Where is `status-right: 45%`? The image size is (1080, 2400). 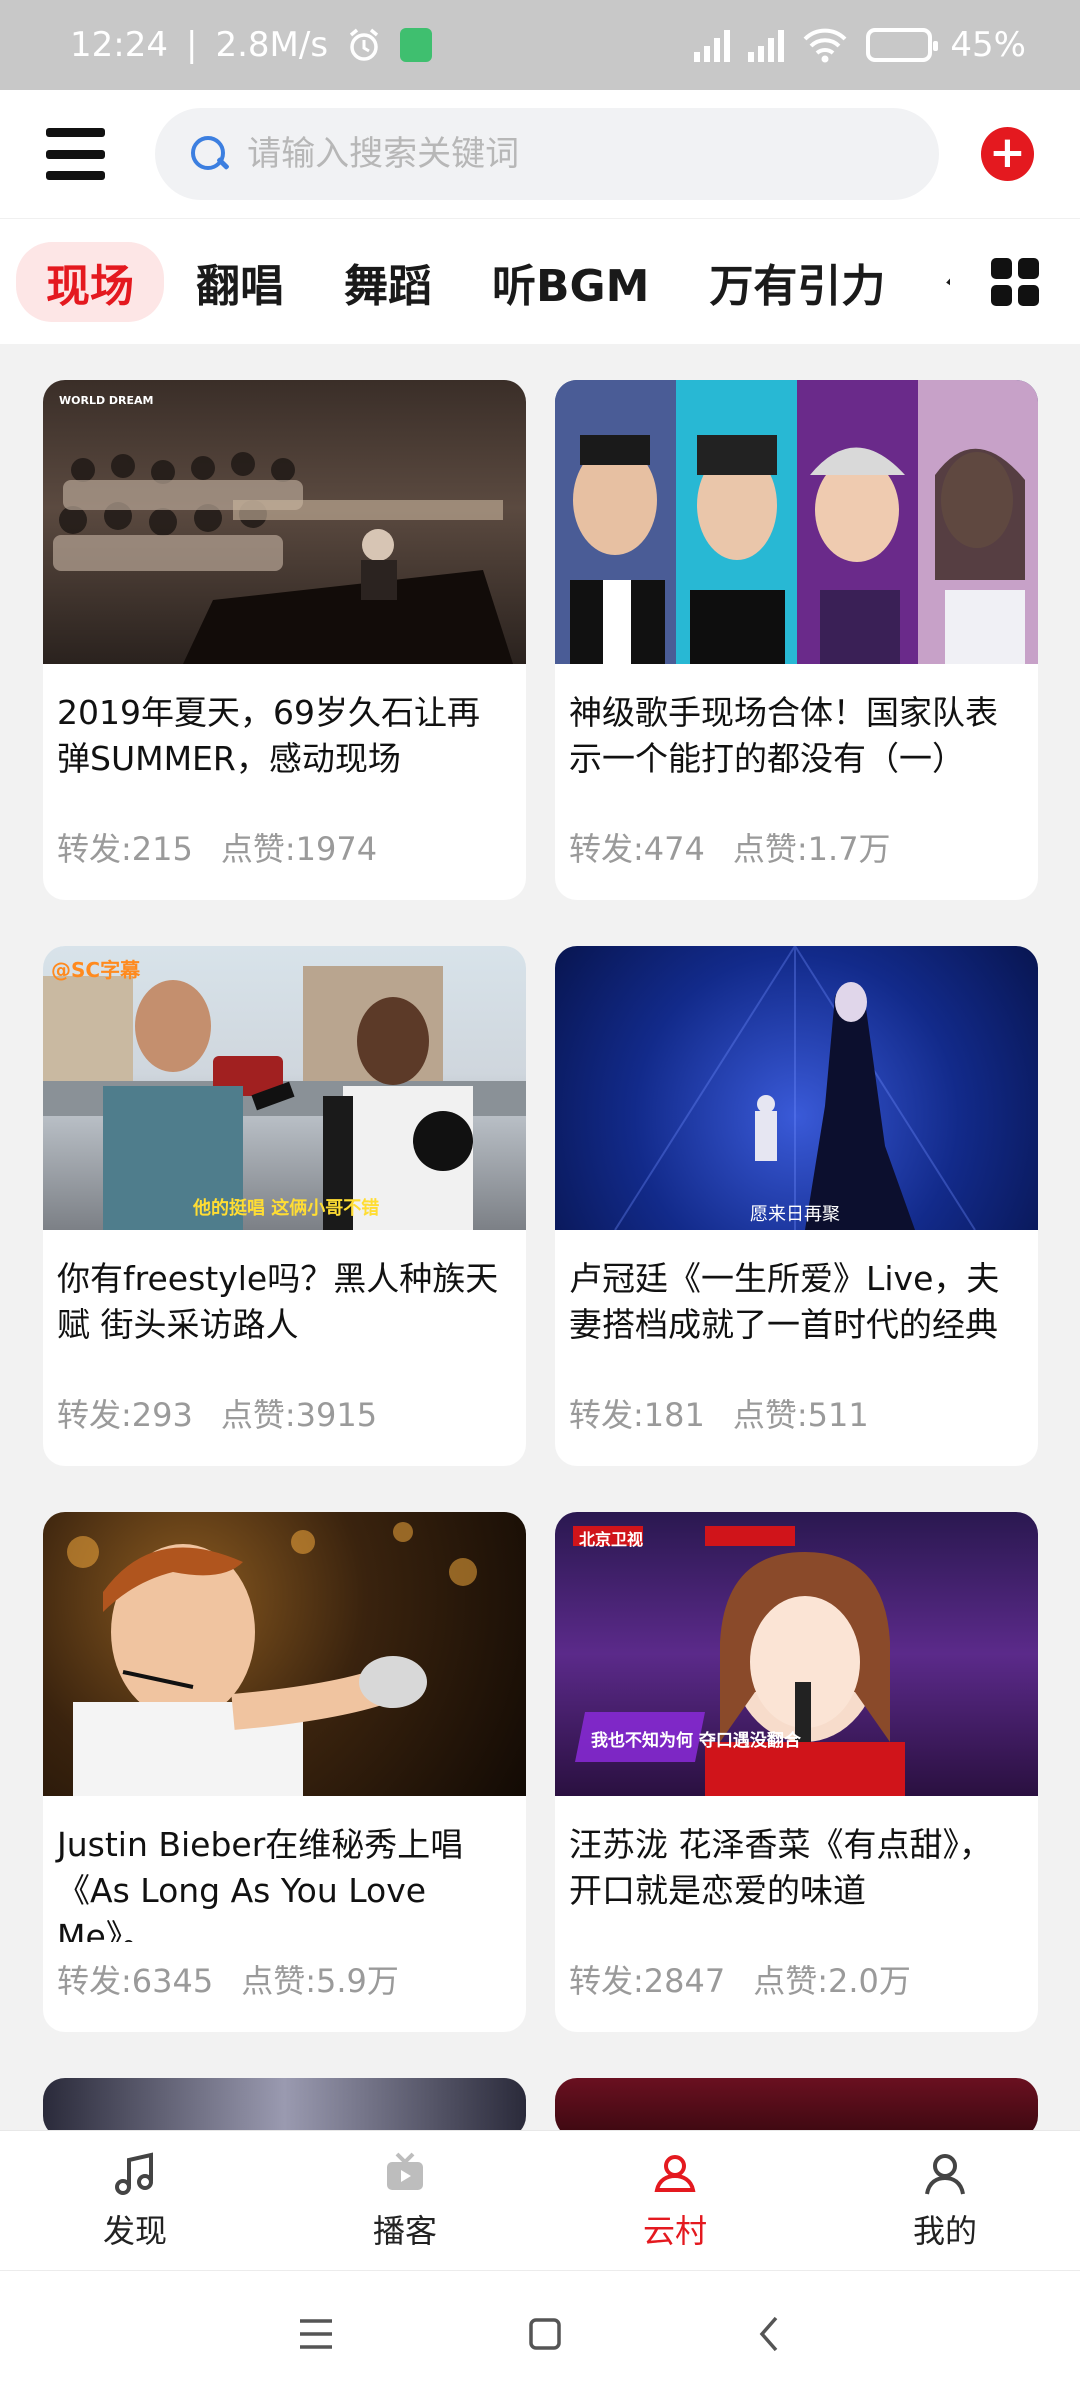 status-right: 45% is located at coordinates (860, 45).